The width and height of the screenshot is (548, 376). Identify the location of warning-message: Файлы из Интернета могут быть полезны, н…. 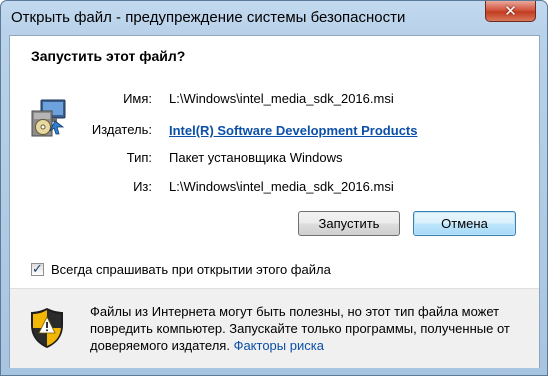
(310, 328).